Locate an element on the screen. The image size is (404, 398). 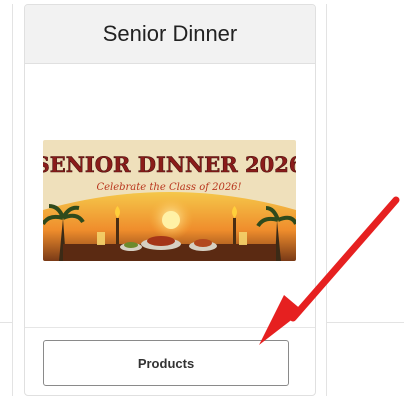
card-title: Senior Dinner is located at coordinates (170, 33).